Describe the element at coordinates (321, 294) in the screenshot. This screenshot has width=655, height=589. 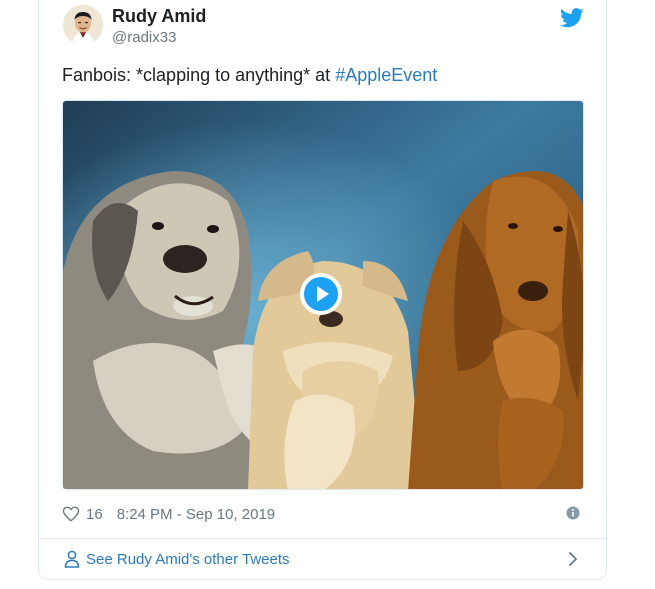
I see `play-icon` at that location.